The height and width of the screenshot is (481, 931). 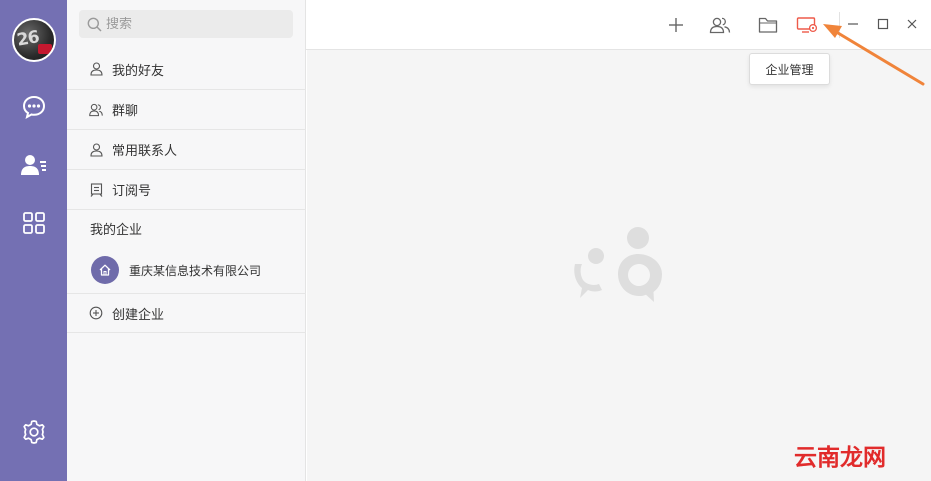 What do you see at coordinates (45, 49) in the screenshot?
I see `avatar-decoration` at bounding box center [45, 49].